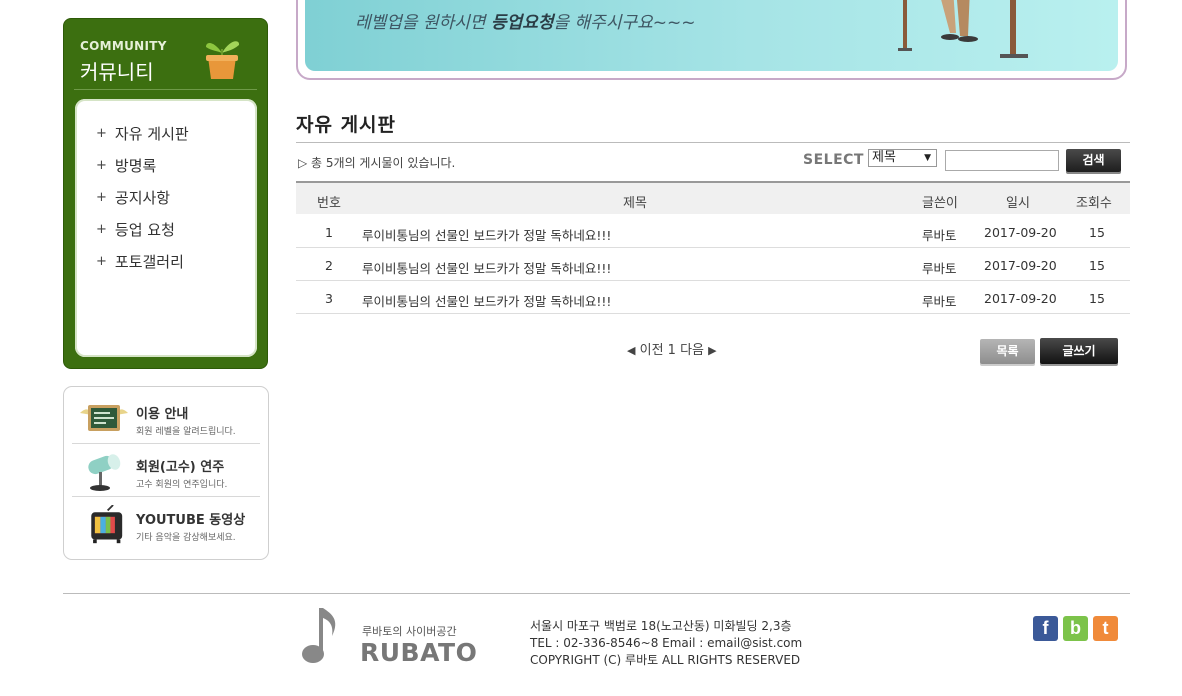  I want to click on top-banner: 레벨업을 원하시면 등업요청을 해주시구요~~~, so click(711, 40).